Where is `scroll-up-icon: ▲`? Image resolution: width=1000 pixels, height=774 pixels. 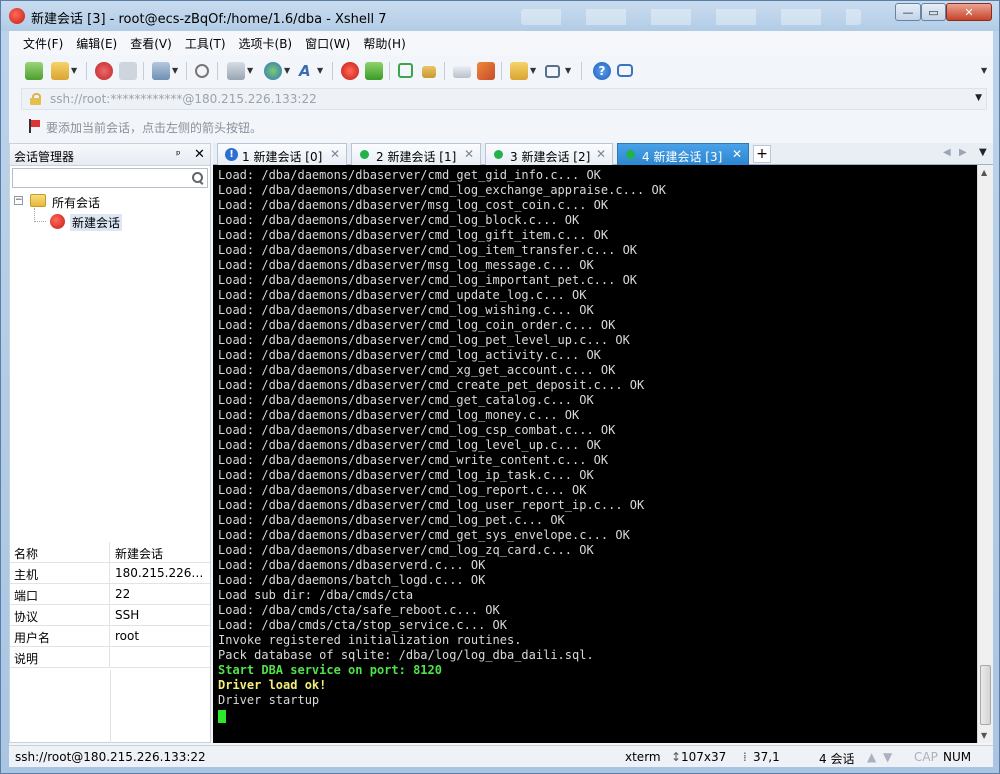
scroll-up-icon: ▲ is located at coordinates (984, 172).